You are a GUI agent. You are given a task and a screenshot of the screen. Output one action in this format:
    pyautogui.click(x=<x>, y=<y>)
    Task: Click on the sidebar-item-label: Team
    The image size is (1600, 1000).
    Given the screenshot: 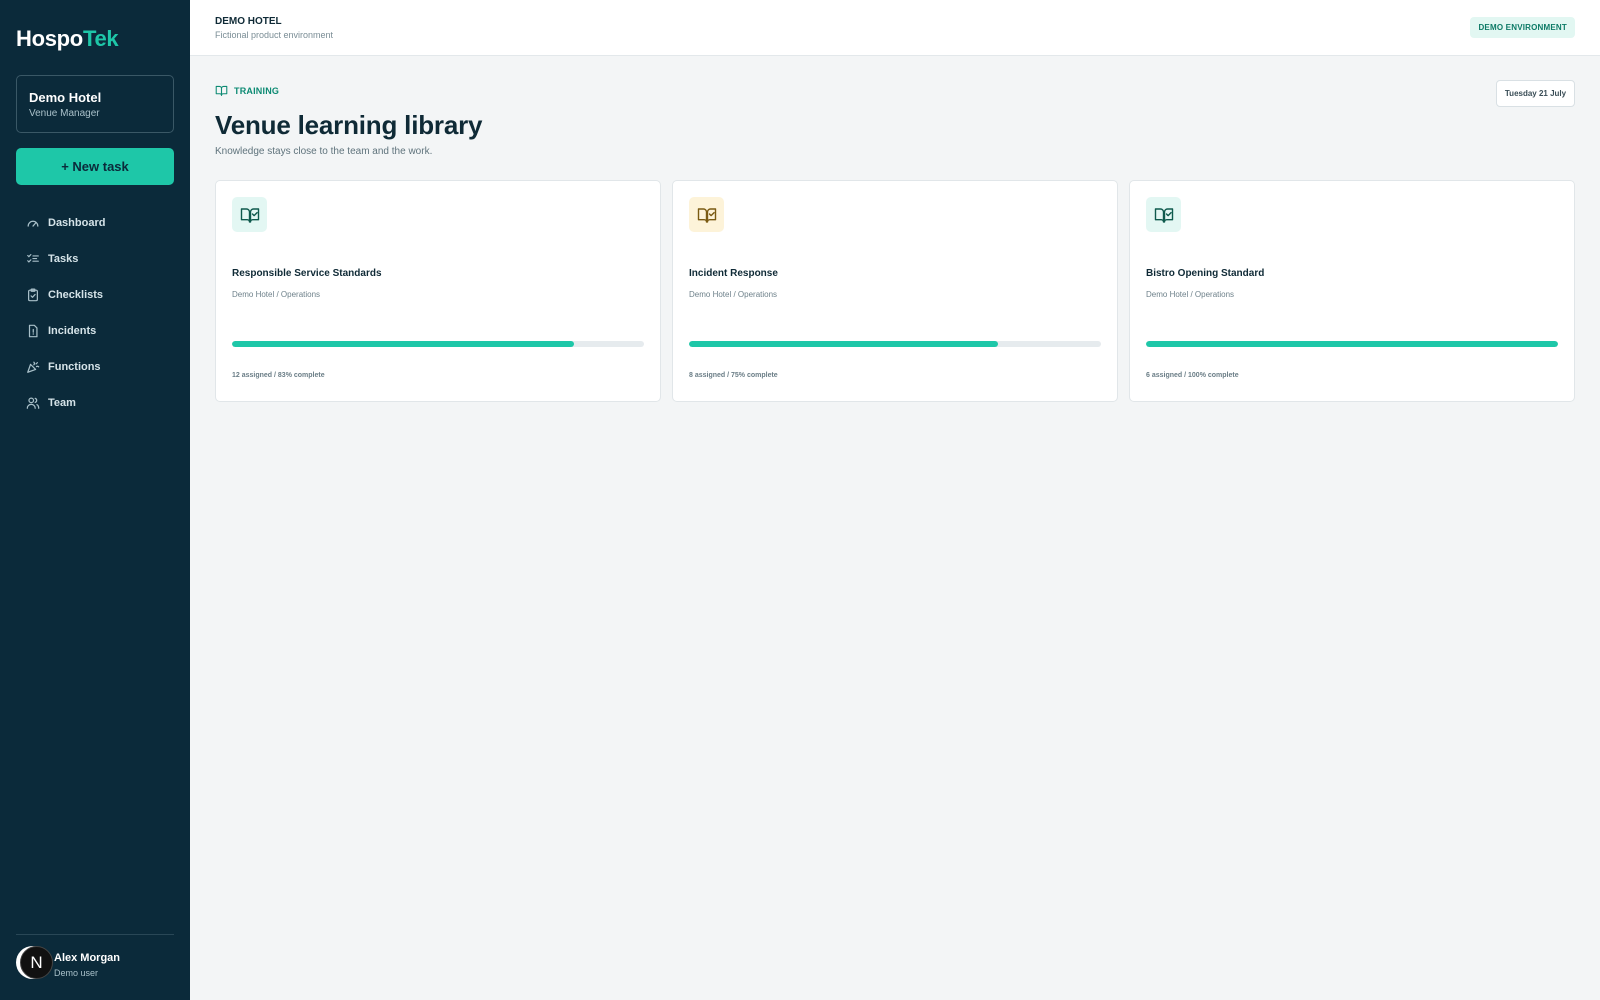 What is the action you would take?
    pyautogui.click(x=62, y=403)
    